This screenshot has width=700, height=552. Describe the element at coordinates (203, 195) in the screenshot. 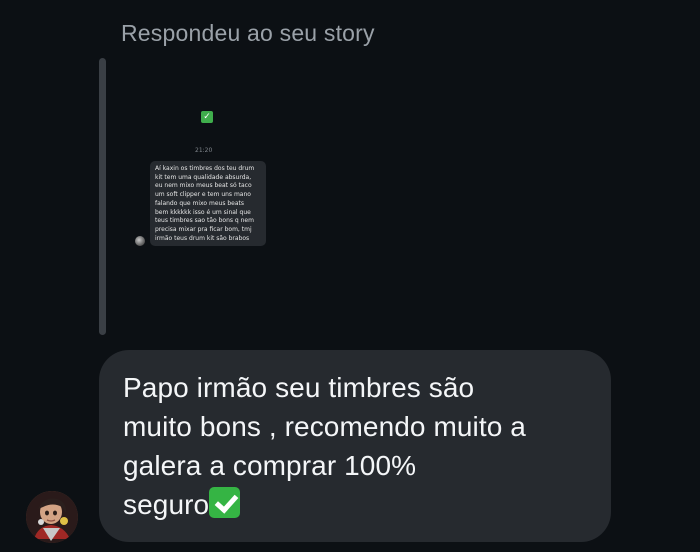

I see `story-message-line: um soft clipper e tem uns mano` at that location.